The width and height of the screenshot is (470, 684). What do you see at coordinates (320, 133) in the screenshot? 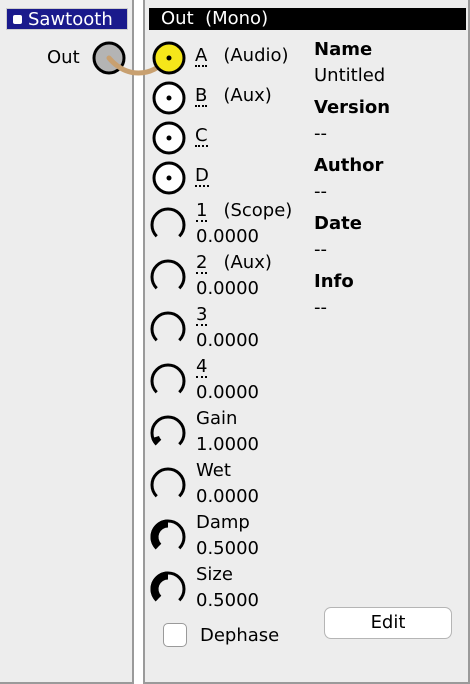
I see `info-version-value: --` at bounding box center [320, 133].